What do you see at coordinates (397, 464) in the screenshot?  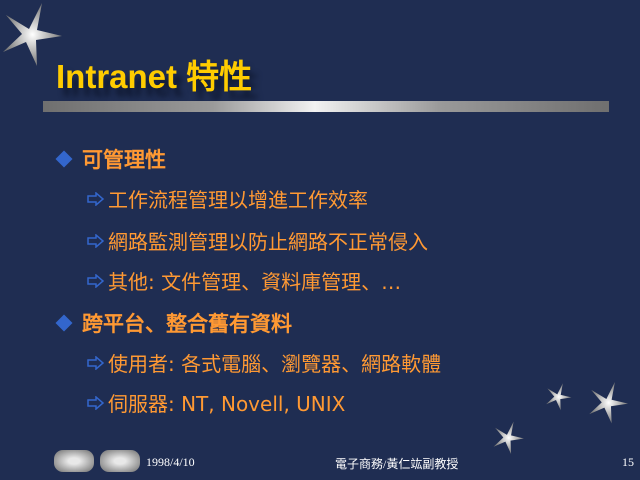 I see `footer-author: 電子商務/黃仁竑副教授` at bounding box center [397, 464].